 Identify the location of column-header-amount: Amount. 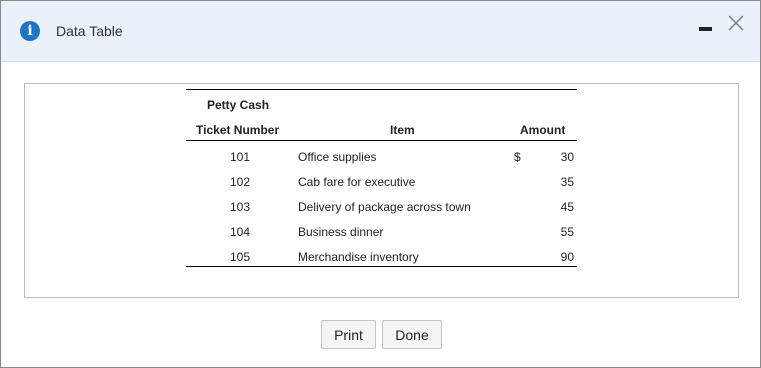
(543, 130).